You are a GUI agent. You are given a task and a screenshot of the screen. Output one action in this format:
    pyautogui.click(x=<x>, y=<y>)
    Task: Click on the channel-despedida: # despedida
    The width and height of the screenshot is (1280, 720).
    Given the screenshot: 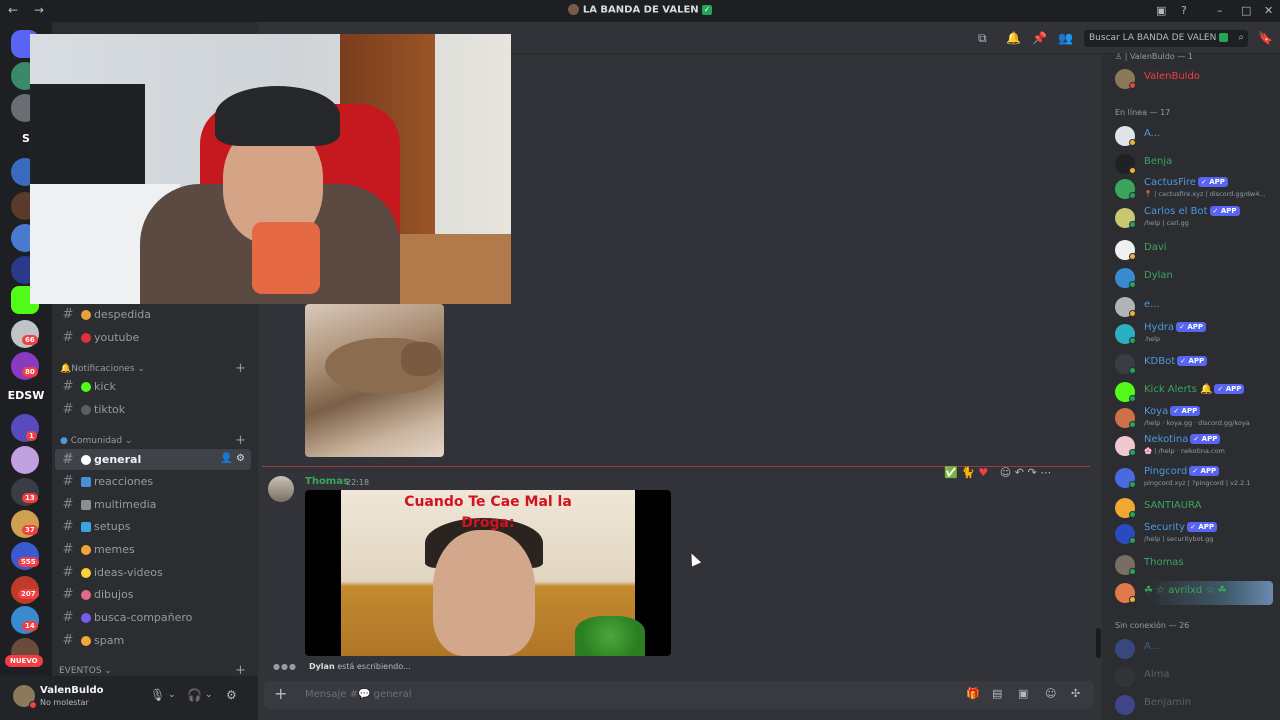 What is the action you would take?
    pyautogui.click(x=153, y=314)
    